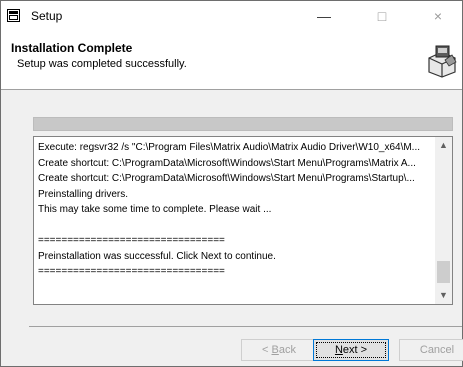 Image resolution: width=463 pixels, height=367 pixels. I want to click on scroll-up-arrow-icon: ▲, so click(443, 145).